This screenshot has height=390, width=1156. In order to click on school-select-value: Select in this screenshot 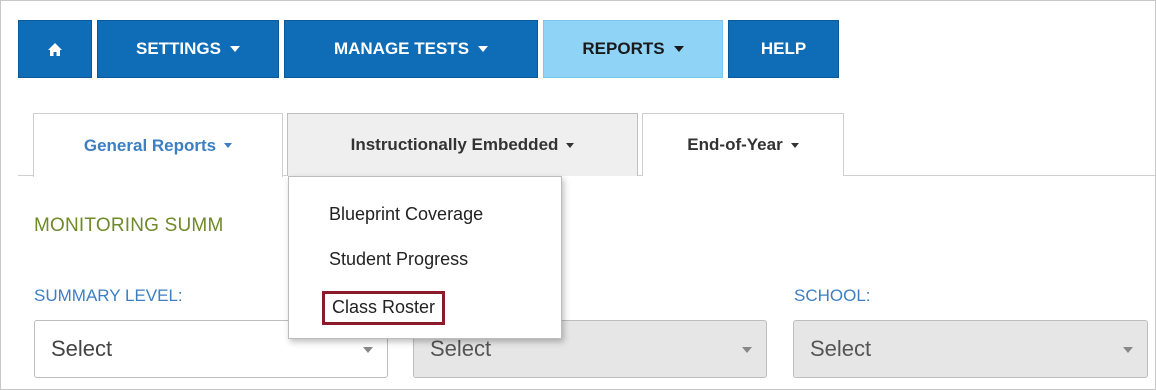, I will do `click(841, 348)`.